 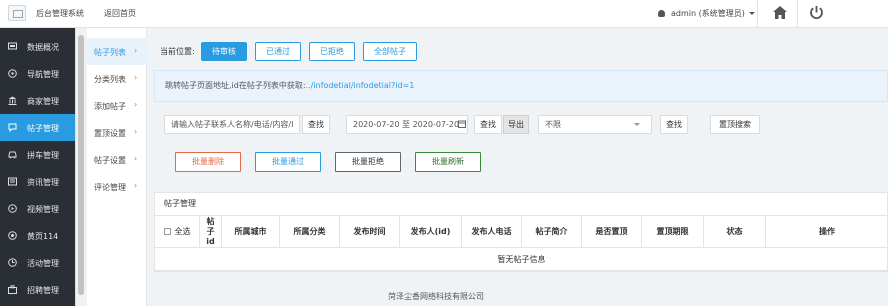 I want to click on video-icon, so click(x=12, y=208).